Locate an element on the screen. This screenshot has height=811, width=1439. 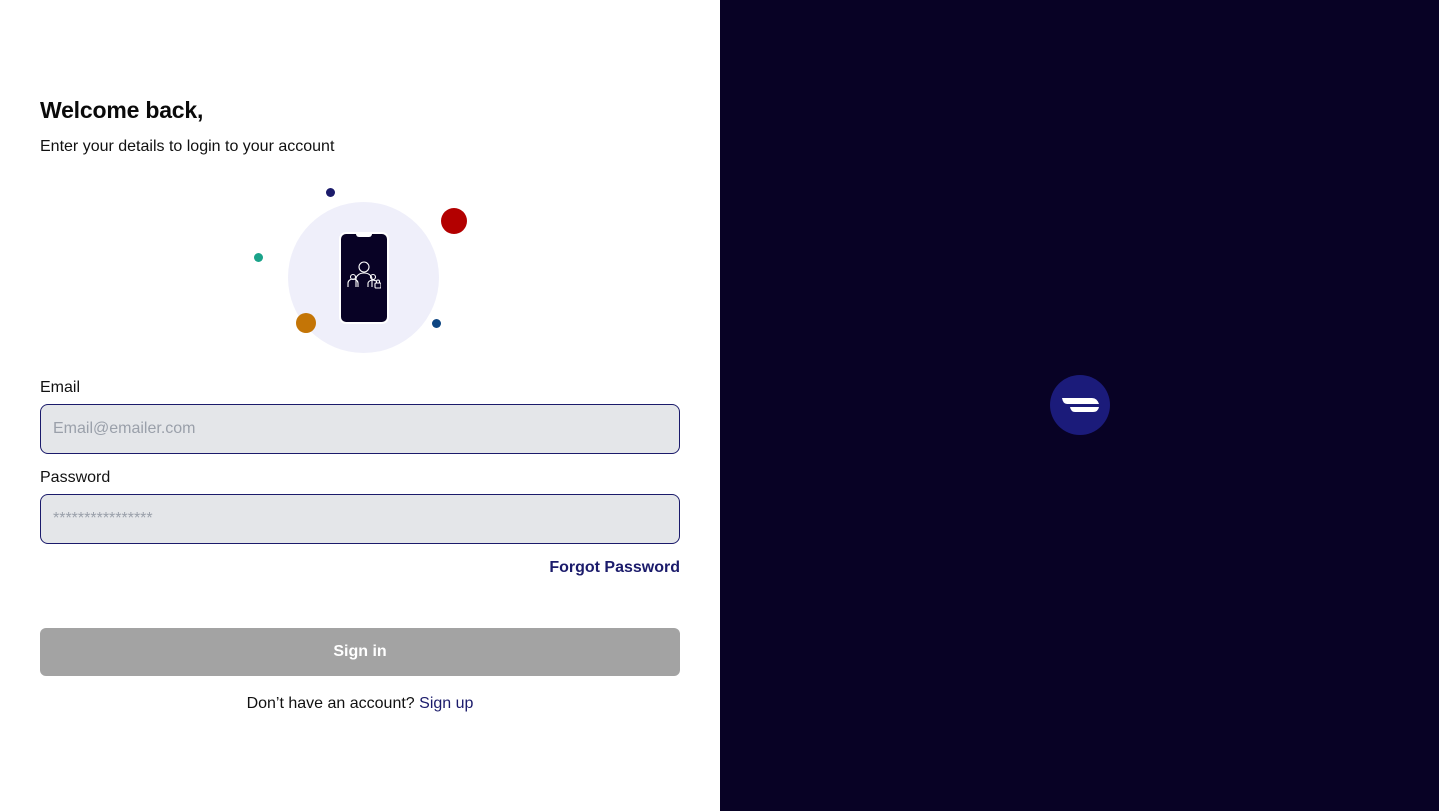
sign-up-link: Sign up is located at coordinates (446, 703).